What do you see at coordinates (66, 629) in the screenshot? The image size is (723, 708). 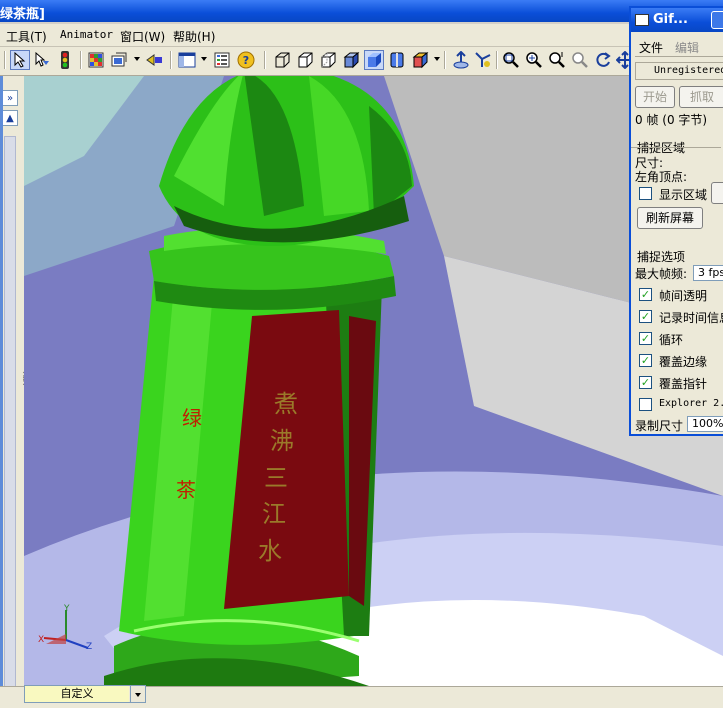 I see `coordinate-triad` at bounding box center [66, 629].